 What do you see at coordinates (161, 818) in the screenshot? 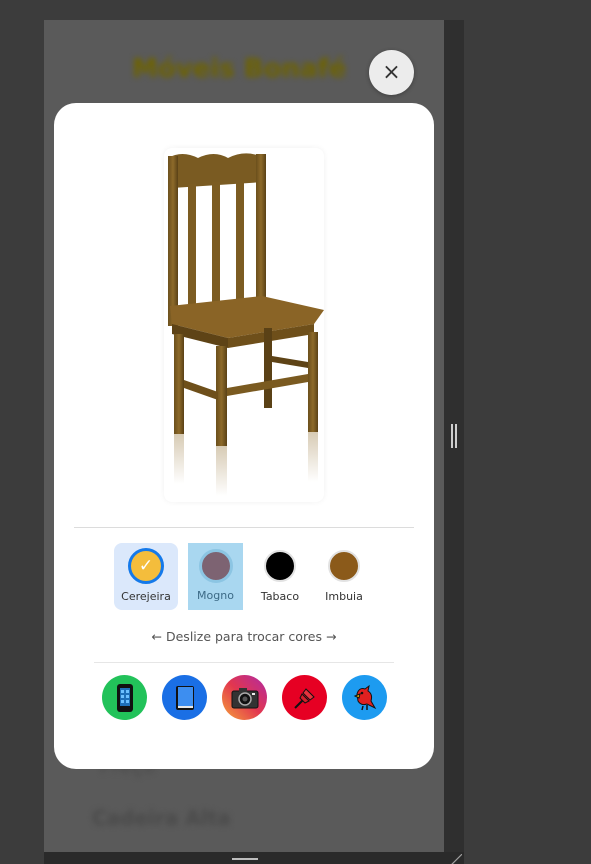
I see `background-product-name: Cadeira Alta` at bounding box center [161, 818].